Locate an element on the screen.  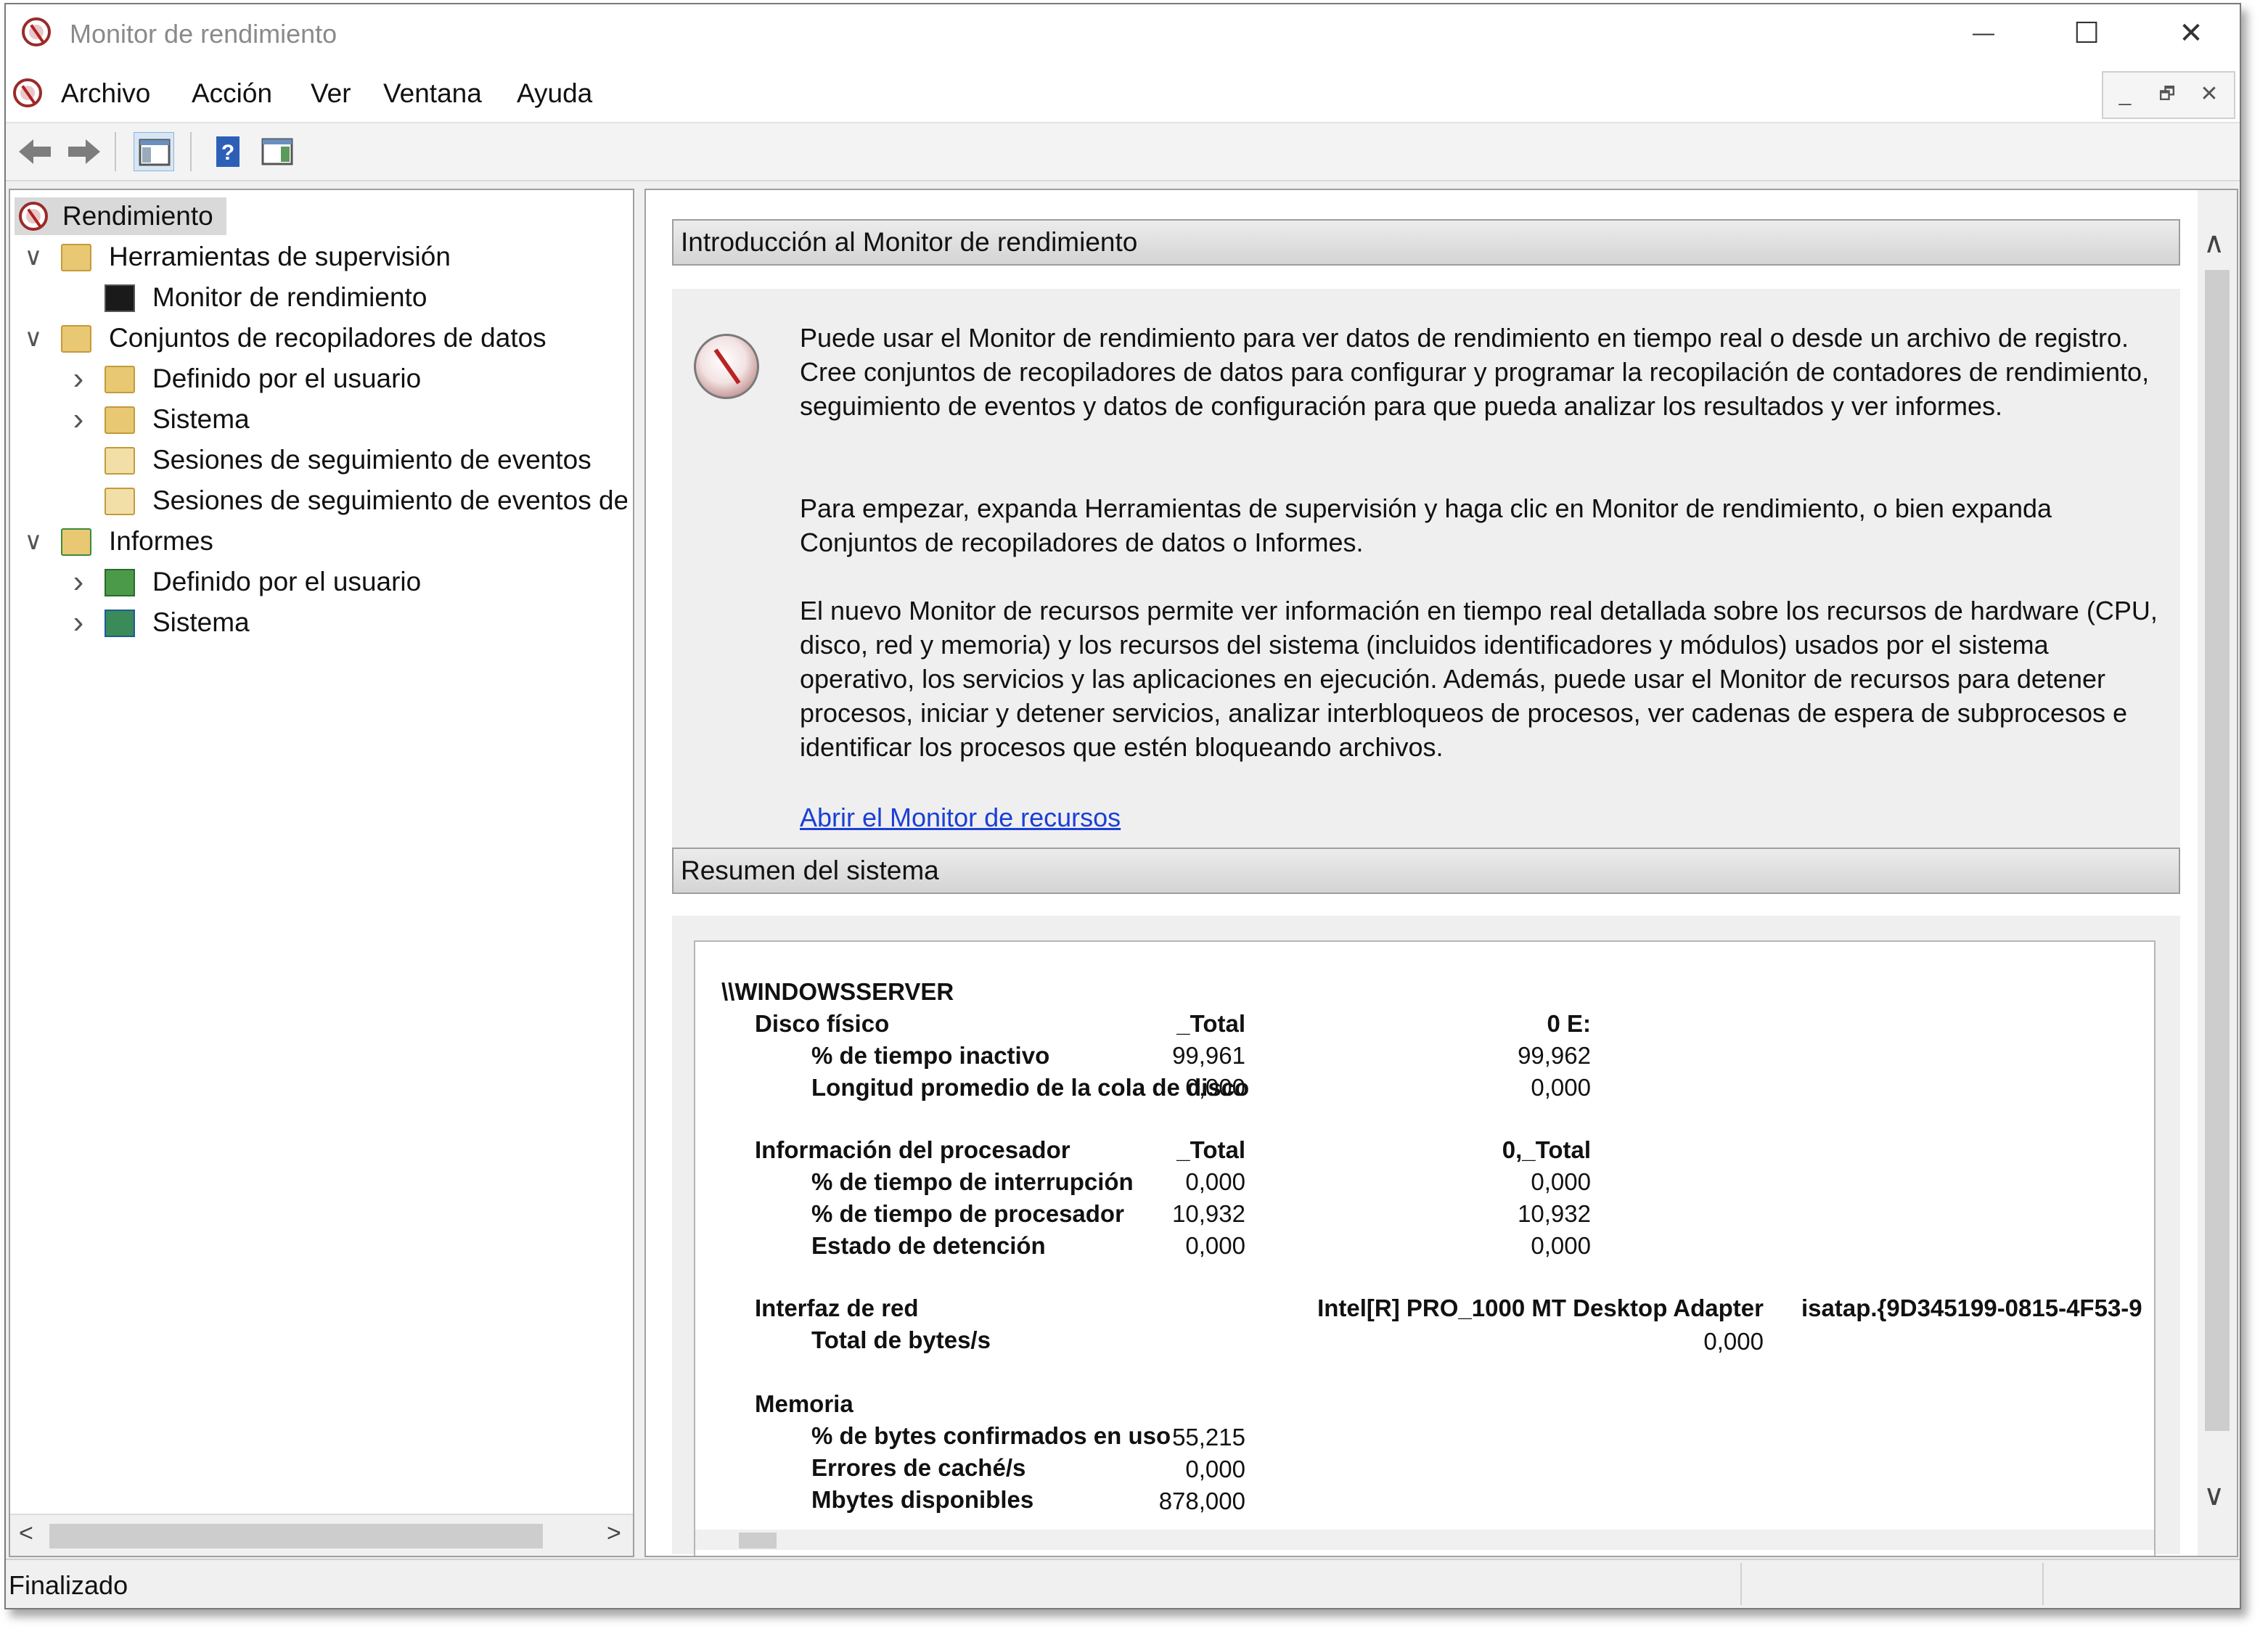
scroll-up-arrow: ∧ is located at coordinates (2213, 243).